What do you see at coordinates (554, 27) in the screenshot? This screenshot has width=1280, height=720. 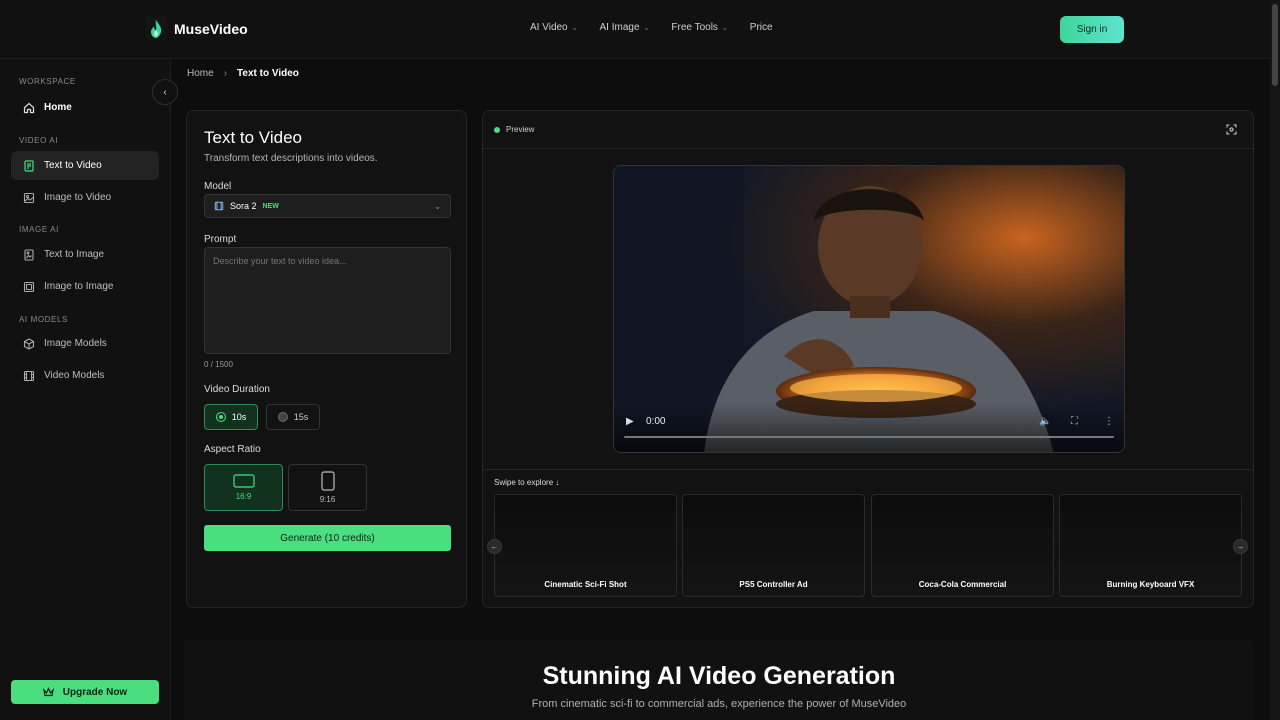 I see `nav-ai-video: AI Video ⌄` at bounding box center [554, 27].